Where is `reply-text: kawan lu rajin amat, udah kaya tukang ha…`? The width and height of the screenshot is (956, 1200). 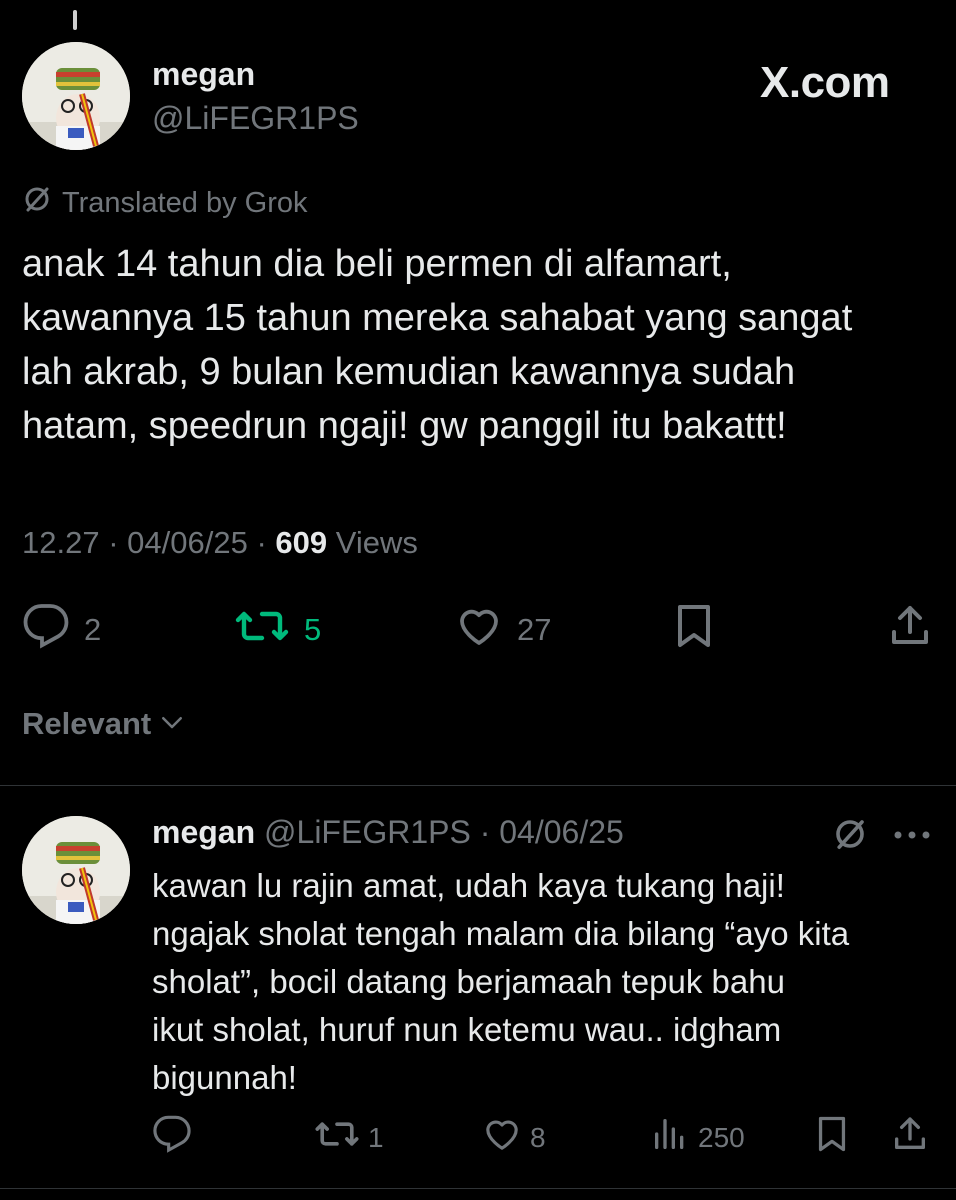 reply-text: kawan lu rajin amat, udah kaya tukang ha… is located at coordinates (501, 981).